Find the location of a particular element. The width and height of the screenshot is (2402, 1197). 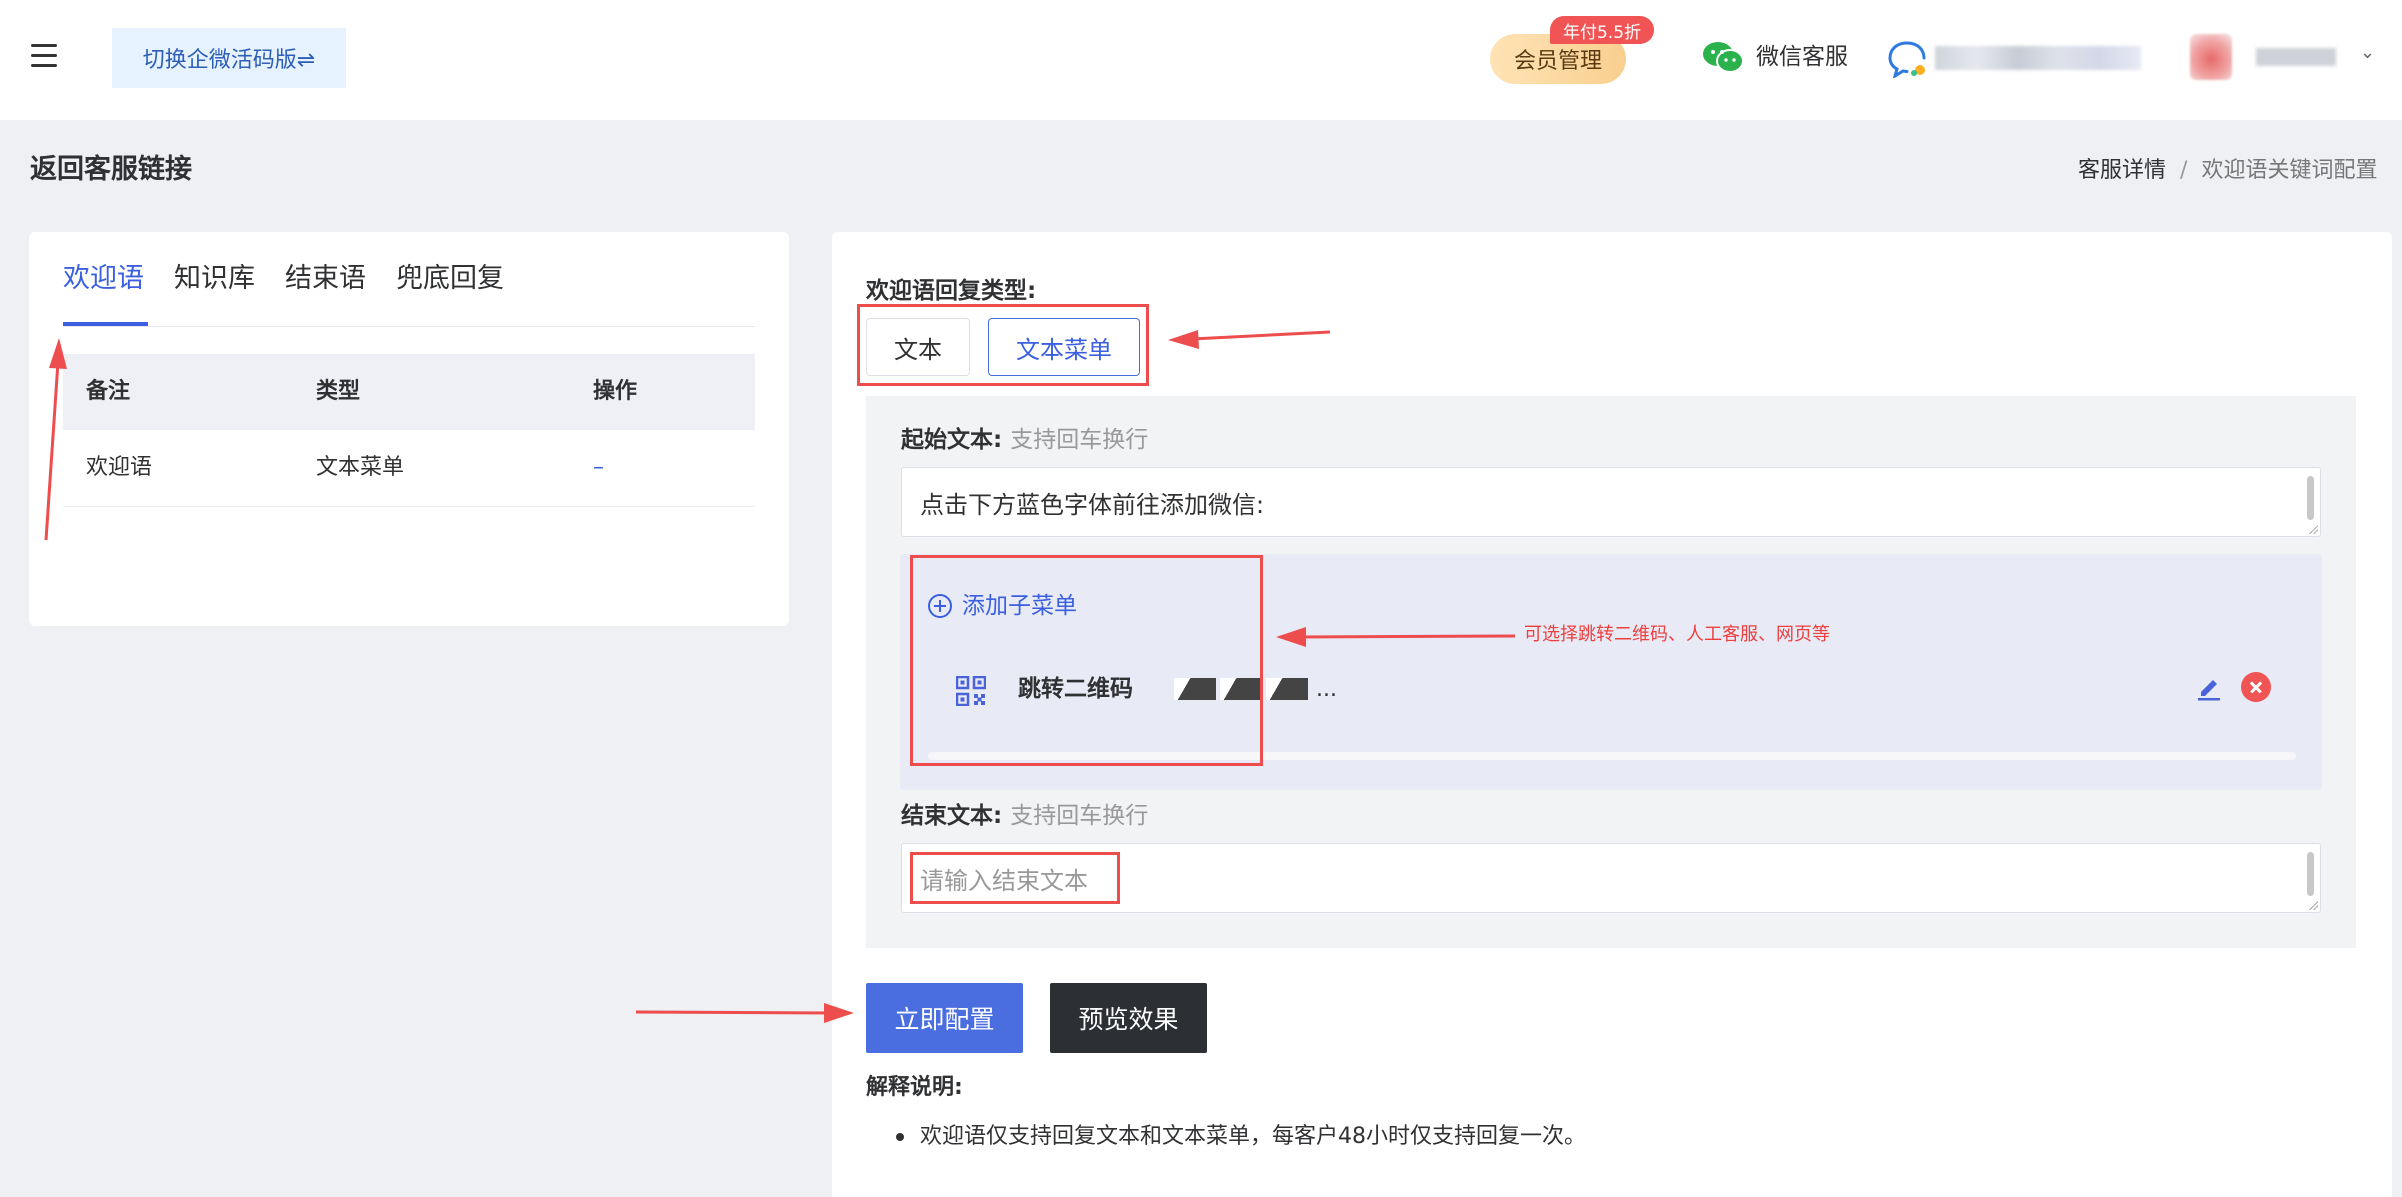

end-text-label: 结束文本: 支持回车换行 is located at coordinates (1024, 816).